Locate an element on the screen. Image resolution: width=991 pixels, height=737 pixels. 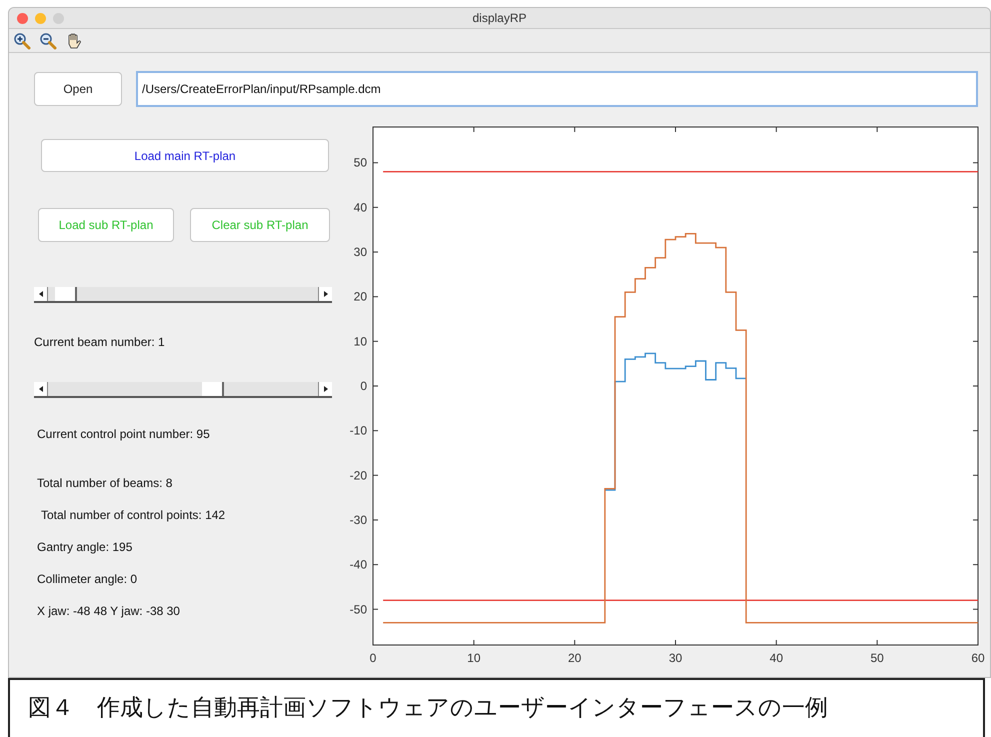
y-tick-label: 40 is located at coordinates (360, 207).